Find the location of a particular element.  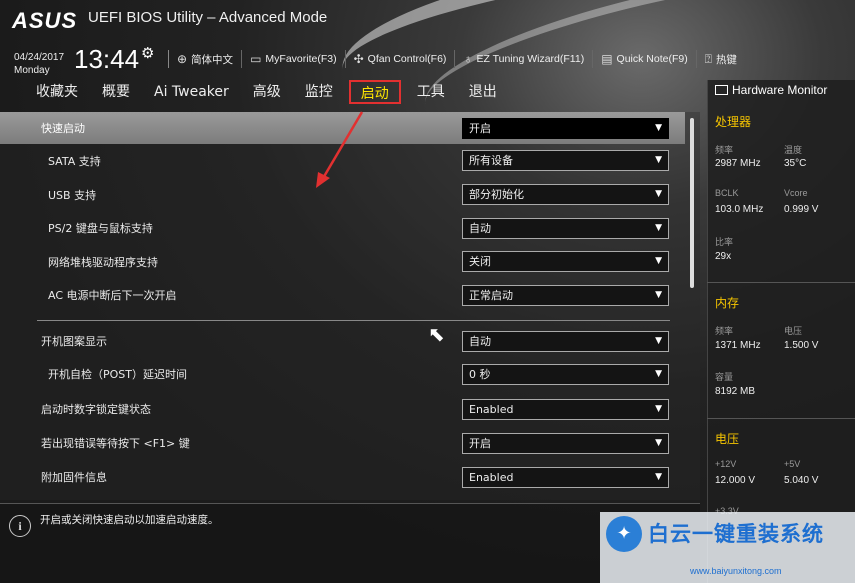

quick-note-button: ▤ Quick Note(F9) is located at coordinates (644, 59).